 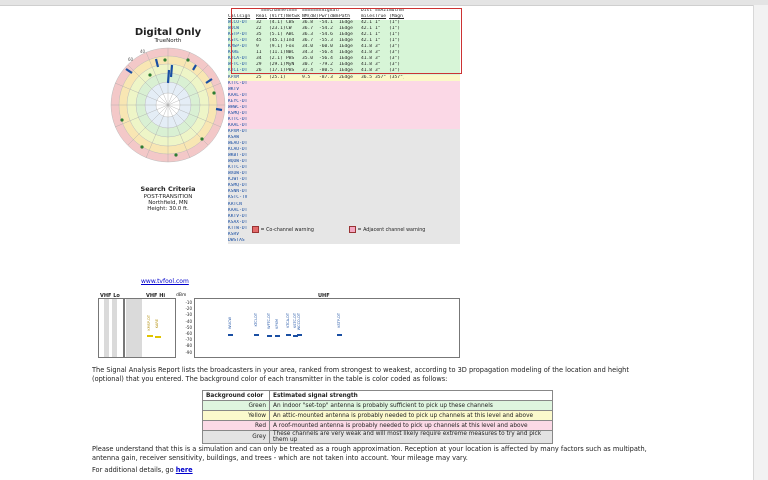 I want to click on strength-header-color: Background color, so click(x=236, y=395).